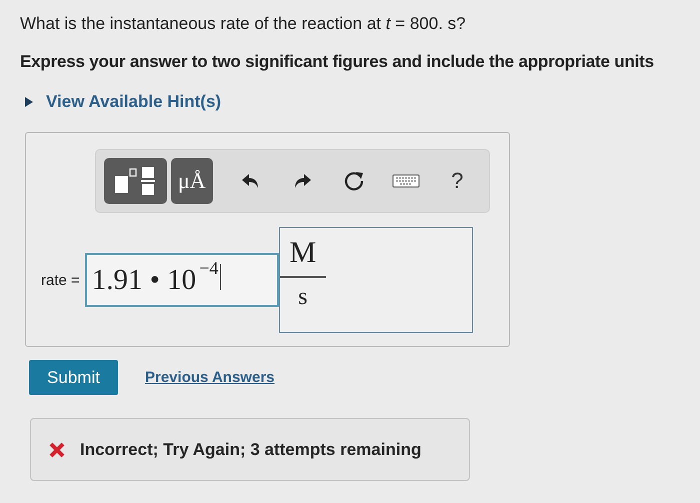 The width and height of the screenshot is (700, 503). Describe the element at coordinates (73, 377) in the screenshot. I see `submit-button: Submit` at that location.